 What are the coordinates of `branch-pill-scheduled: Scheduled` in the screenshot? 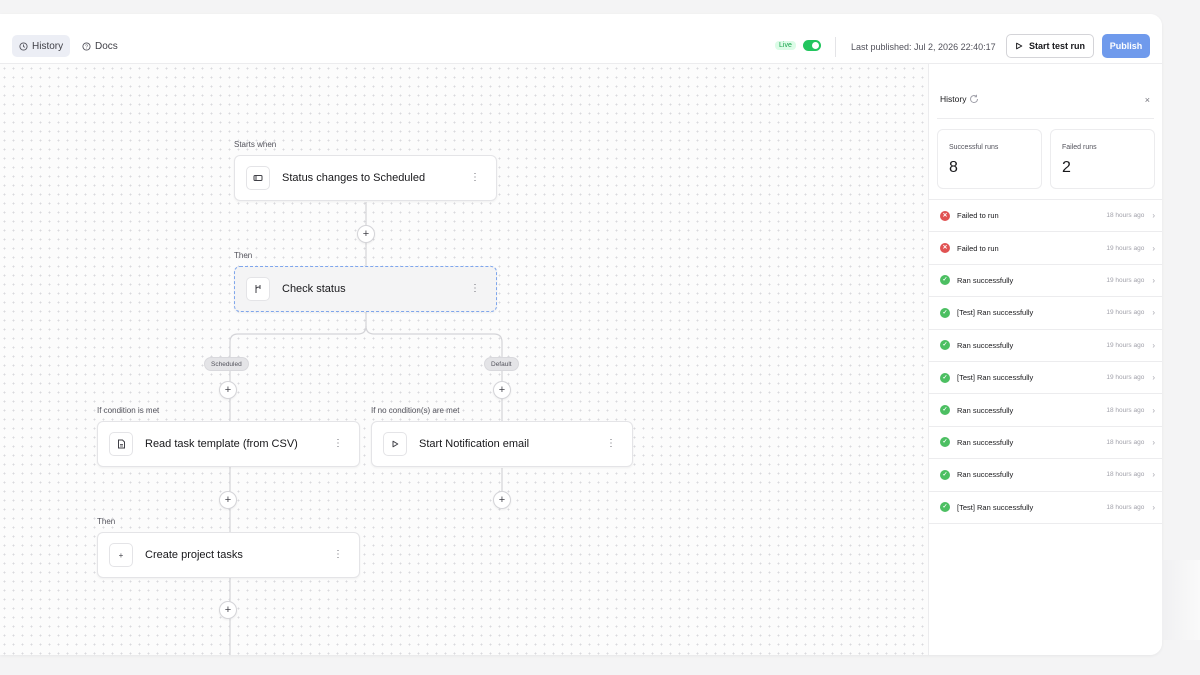 It's located at (226, 364).